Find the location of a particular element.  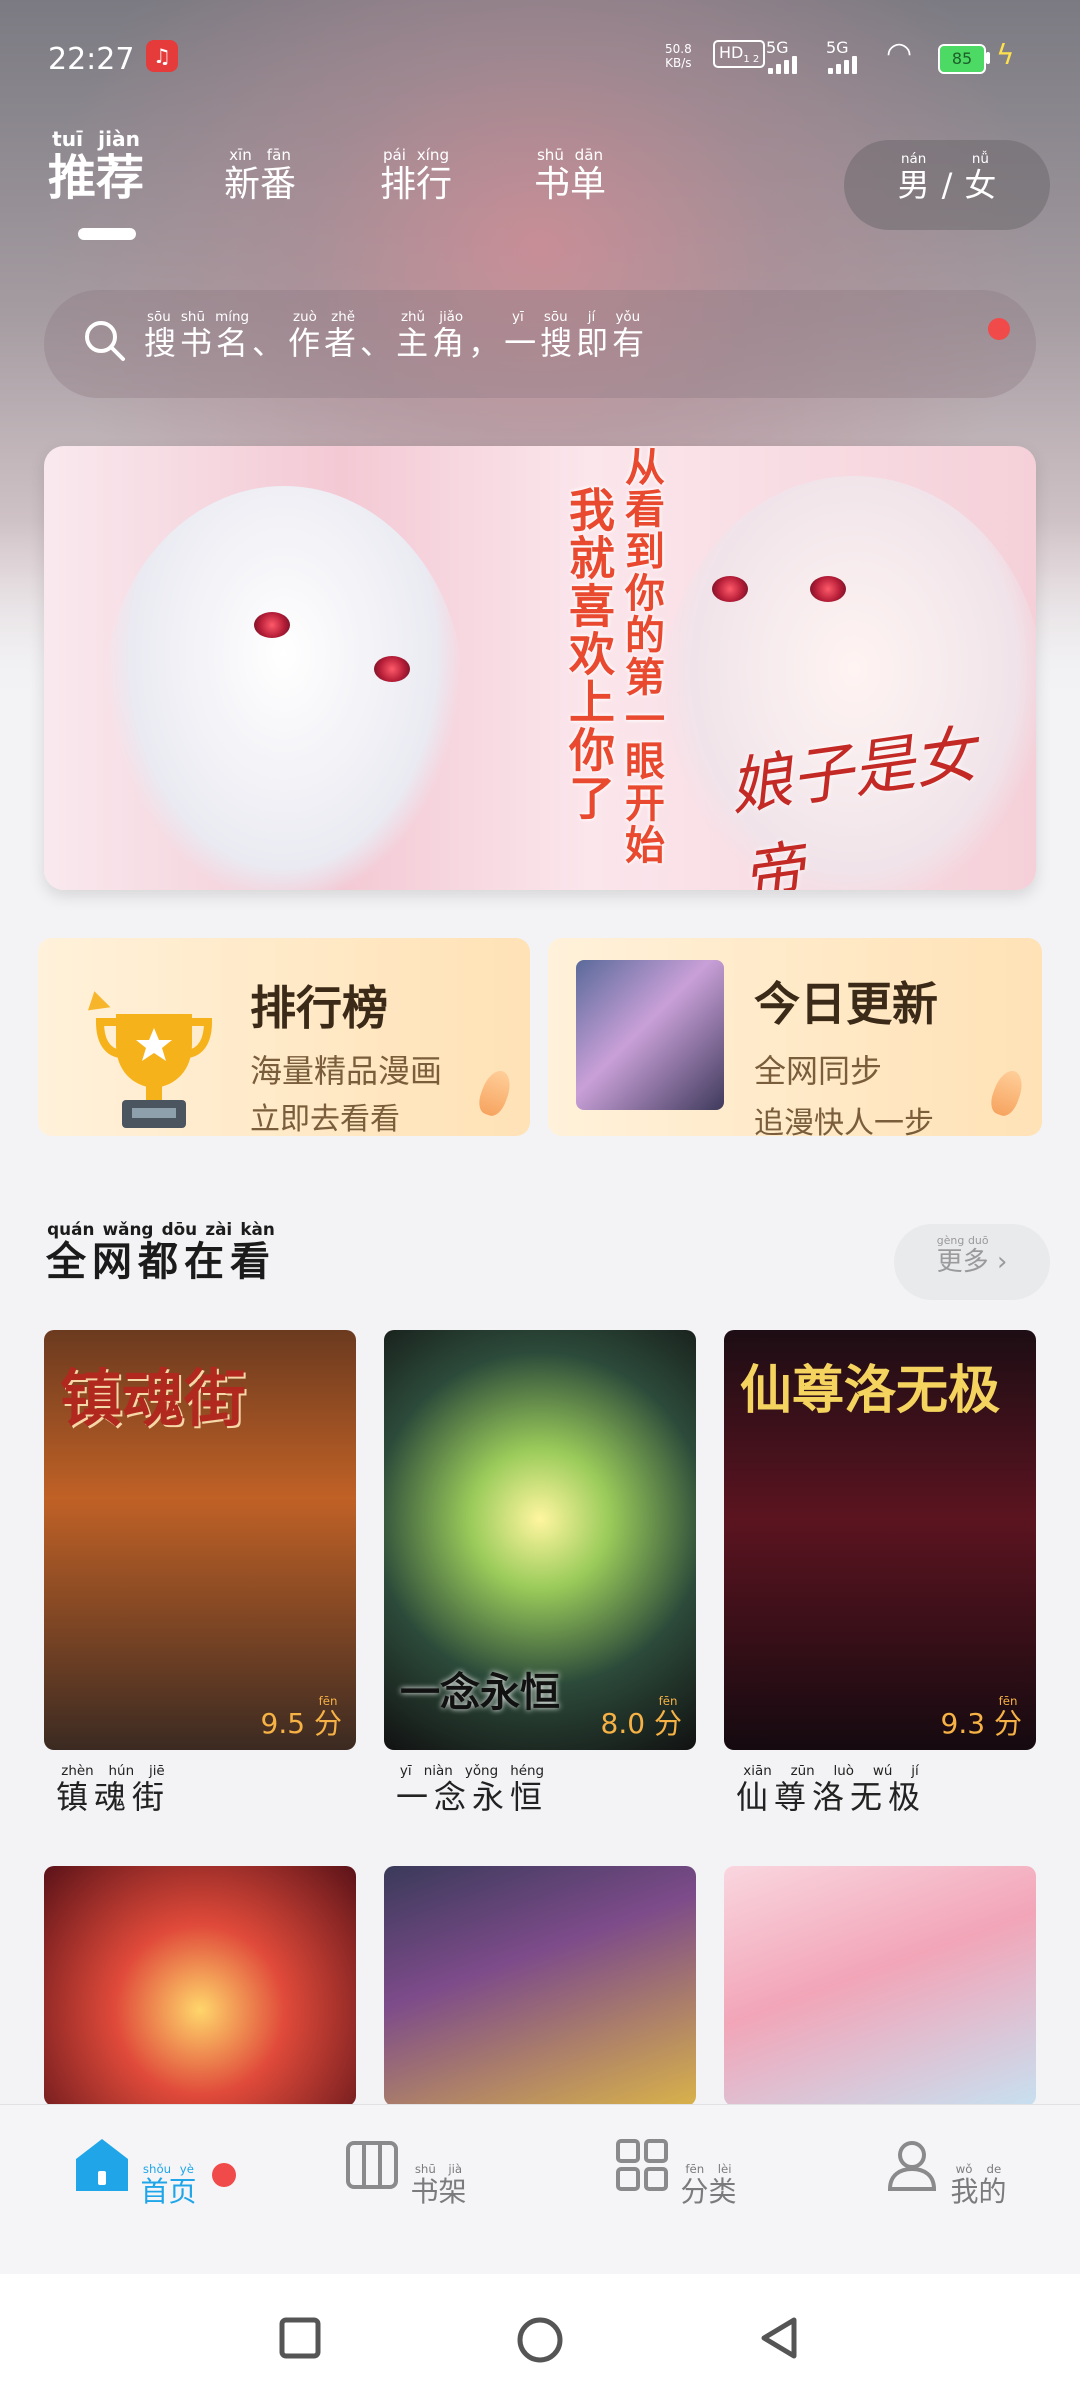

bookshelf-icon is located at coordinates (371, 2165).